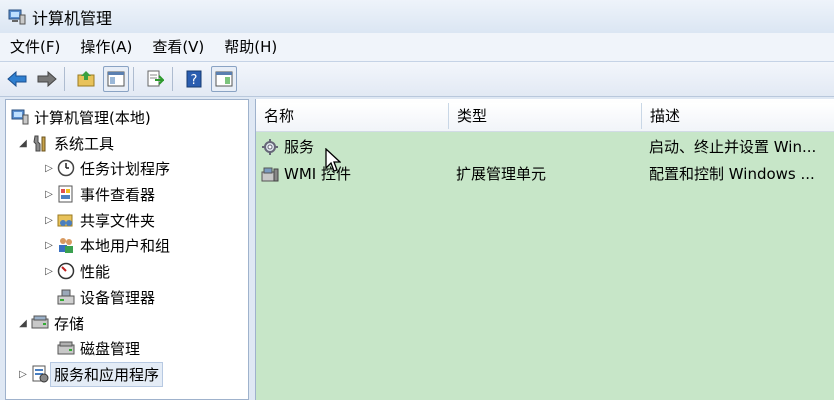 The width and height of the screenshot is (834, 400). I want to click on menu-bar: 文件(F) 操作(A) 查看(V) 帮助(H), so click(417, 47).